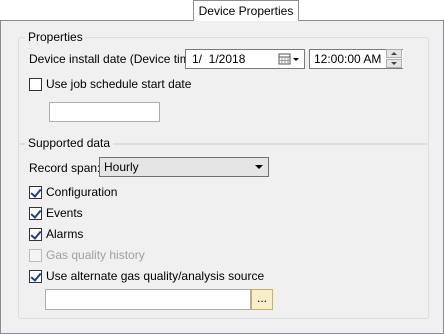 The height and width of the screenshot is (334, 444). I want to click on time-down-arrow-icon, so click(394, 63).